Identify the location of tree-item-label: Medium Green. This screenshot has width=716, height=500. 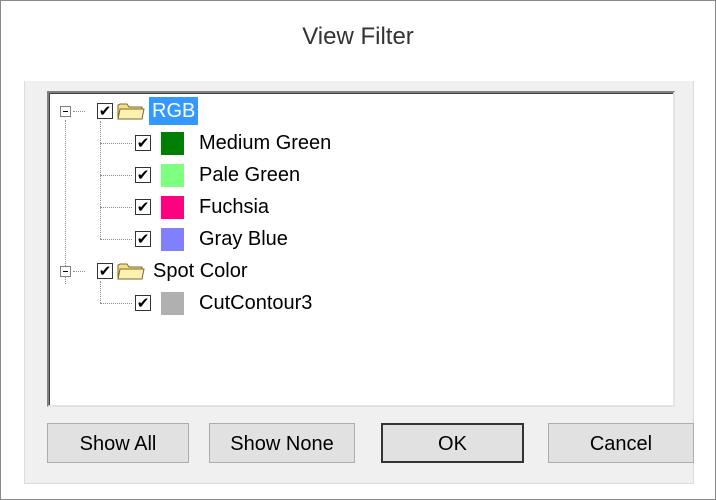
(265, 143).